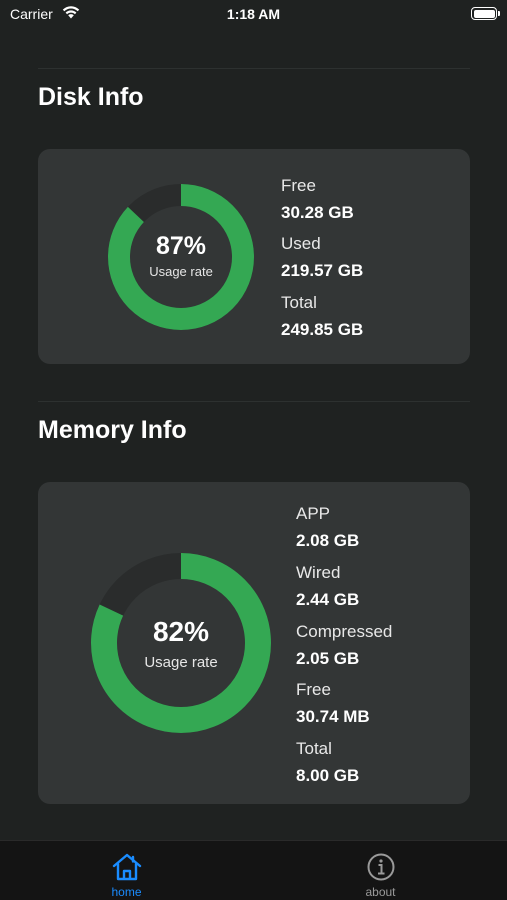  What do you see at coordinates (313, 689) in the screenshot?
I see `memory-free-label: Free` at bounding box center [313, 689].